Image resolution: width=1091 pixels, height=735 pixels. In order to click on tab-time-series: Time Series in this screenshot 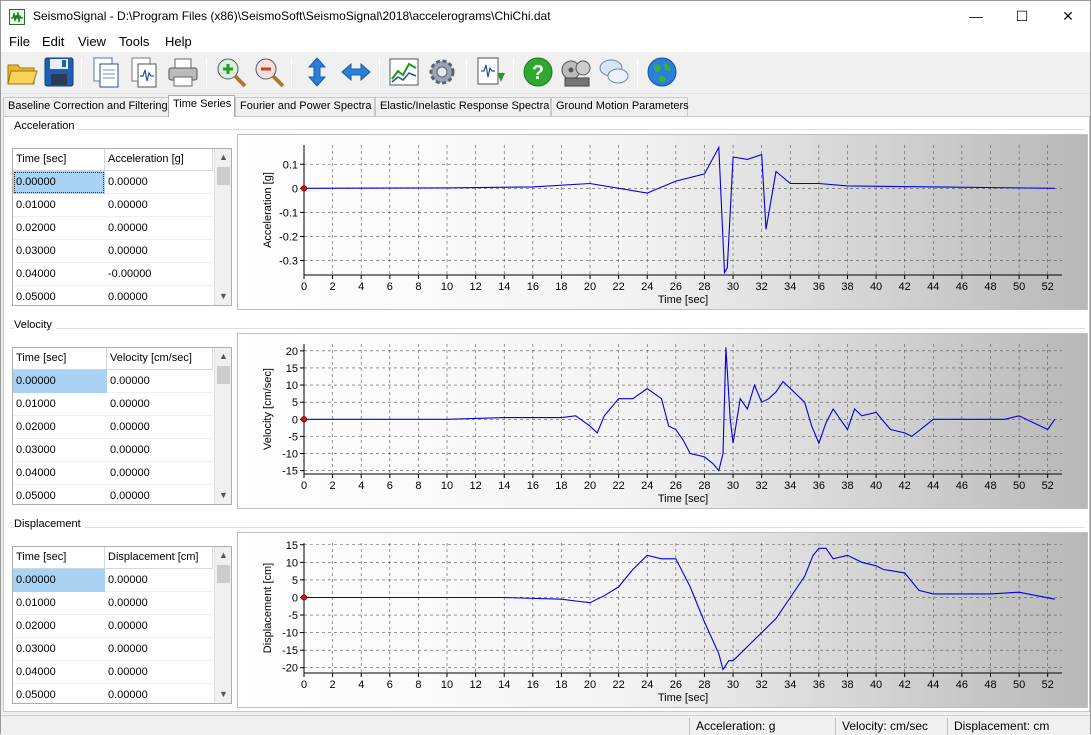, I will do `click(201, 106)`.